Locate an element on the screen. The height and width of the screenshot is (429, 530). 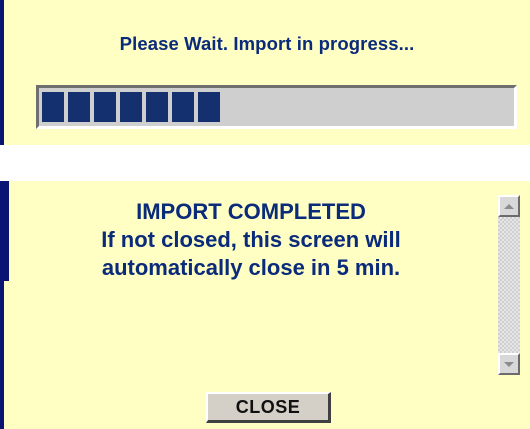
scroll-down-button is located at coordinates (509, 364).